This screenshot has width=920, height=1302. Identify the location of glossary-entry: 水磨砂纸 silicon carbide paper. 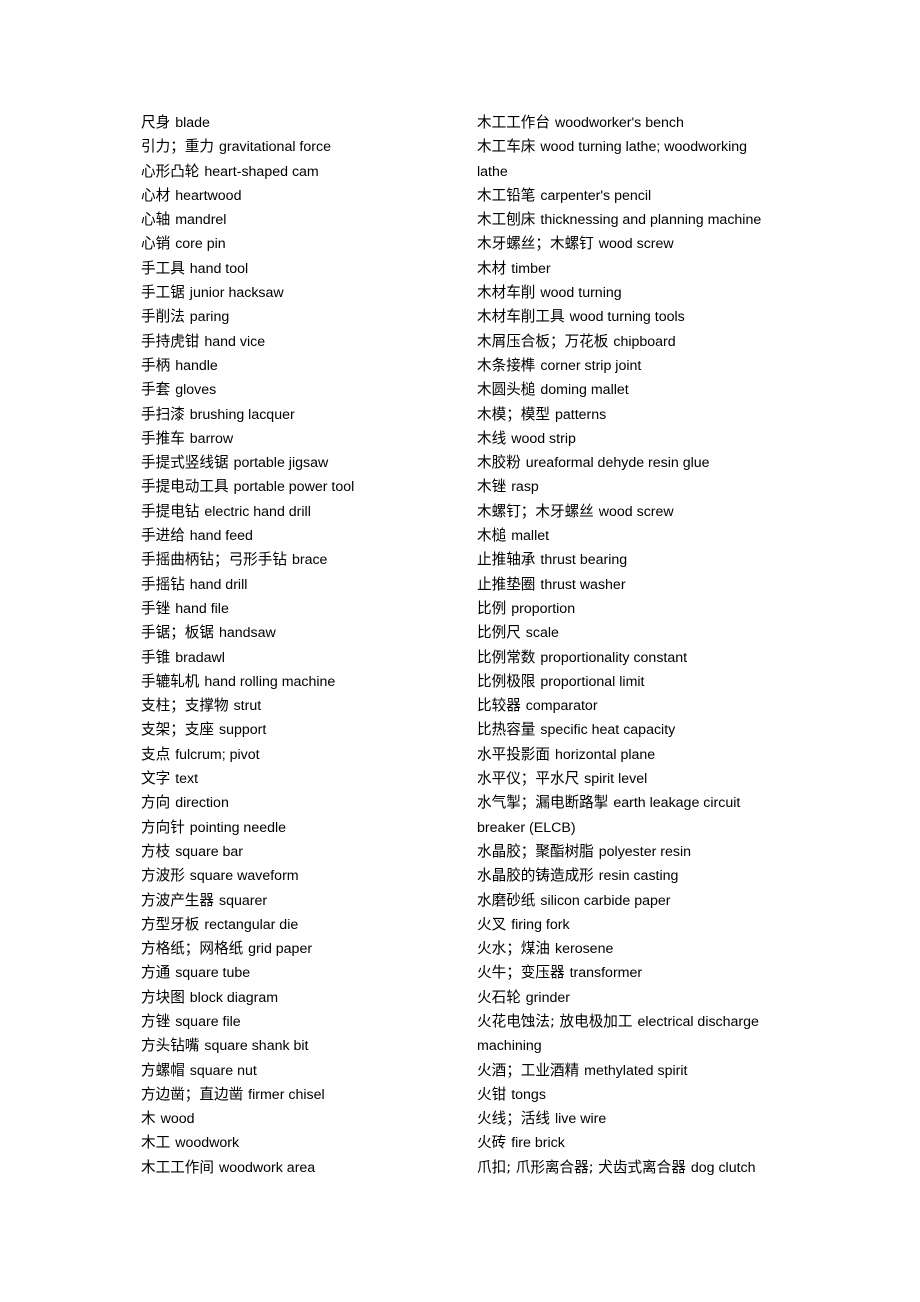
(629, 901).